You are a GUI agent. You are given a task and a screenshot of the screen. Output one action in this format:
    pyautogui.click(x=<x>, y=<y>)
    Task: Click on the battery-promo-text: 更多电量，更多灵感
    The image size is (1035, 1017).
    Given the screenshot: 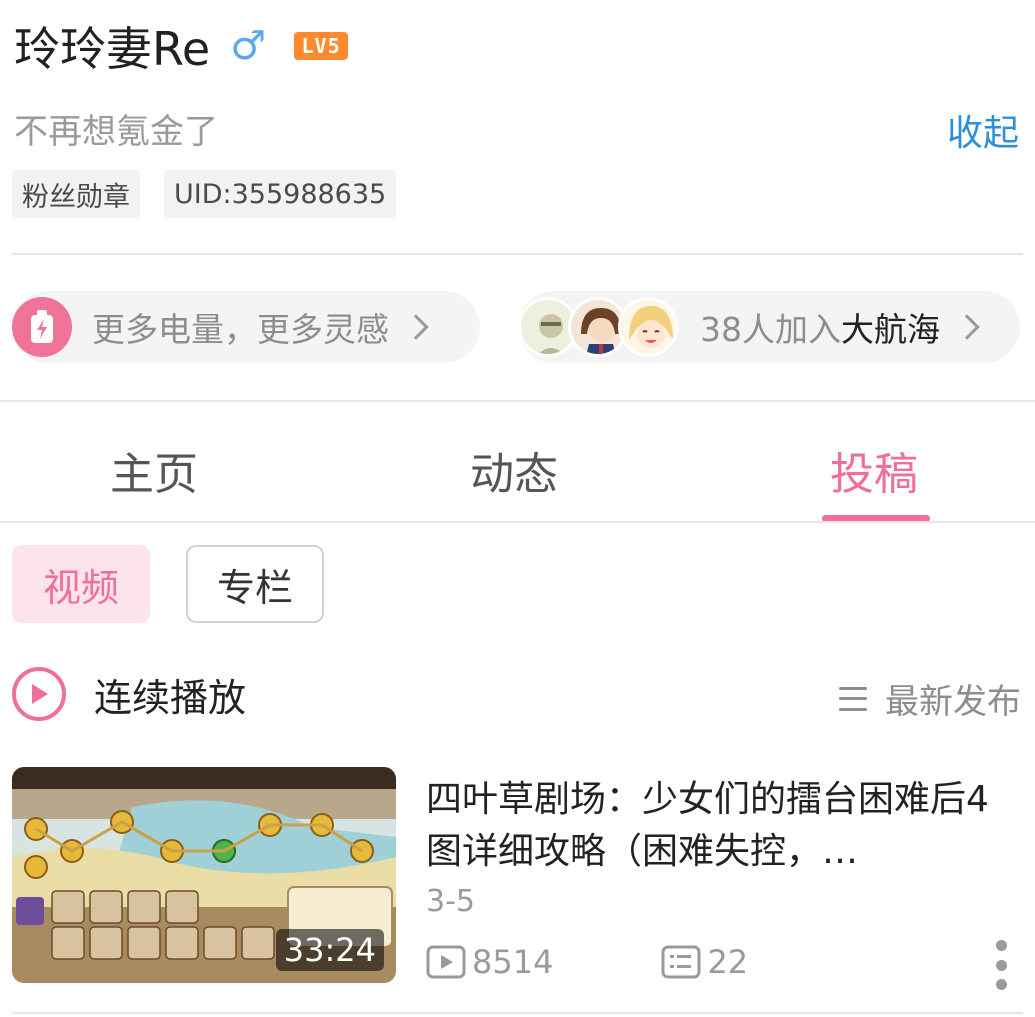 What is the action you would take?
    pyautogui.click(x=240, y=329)
    